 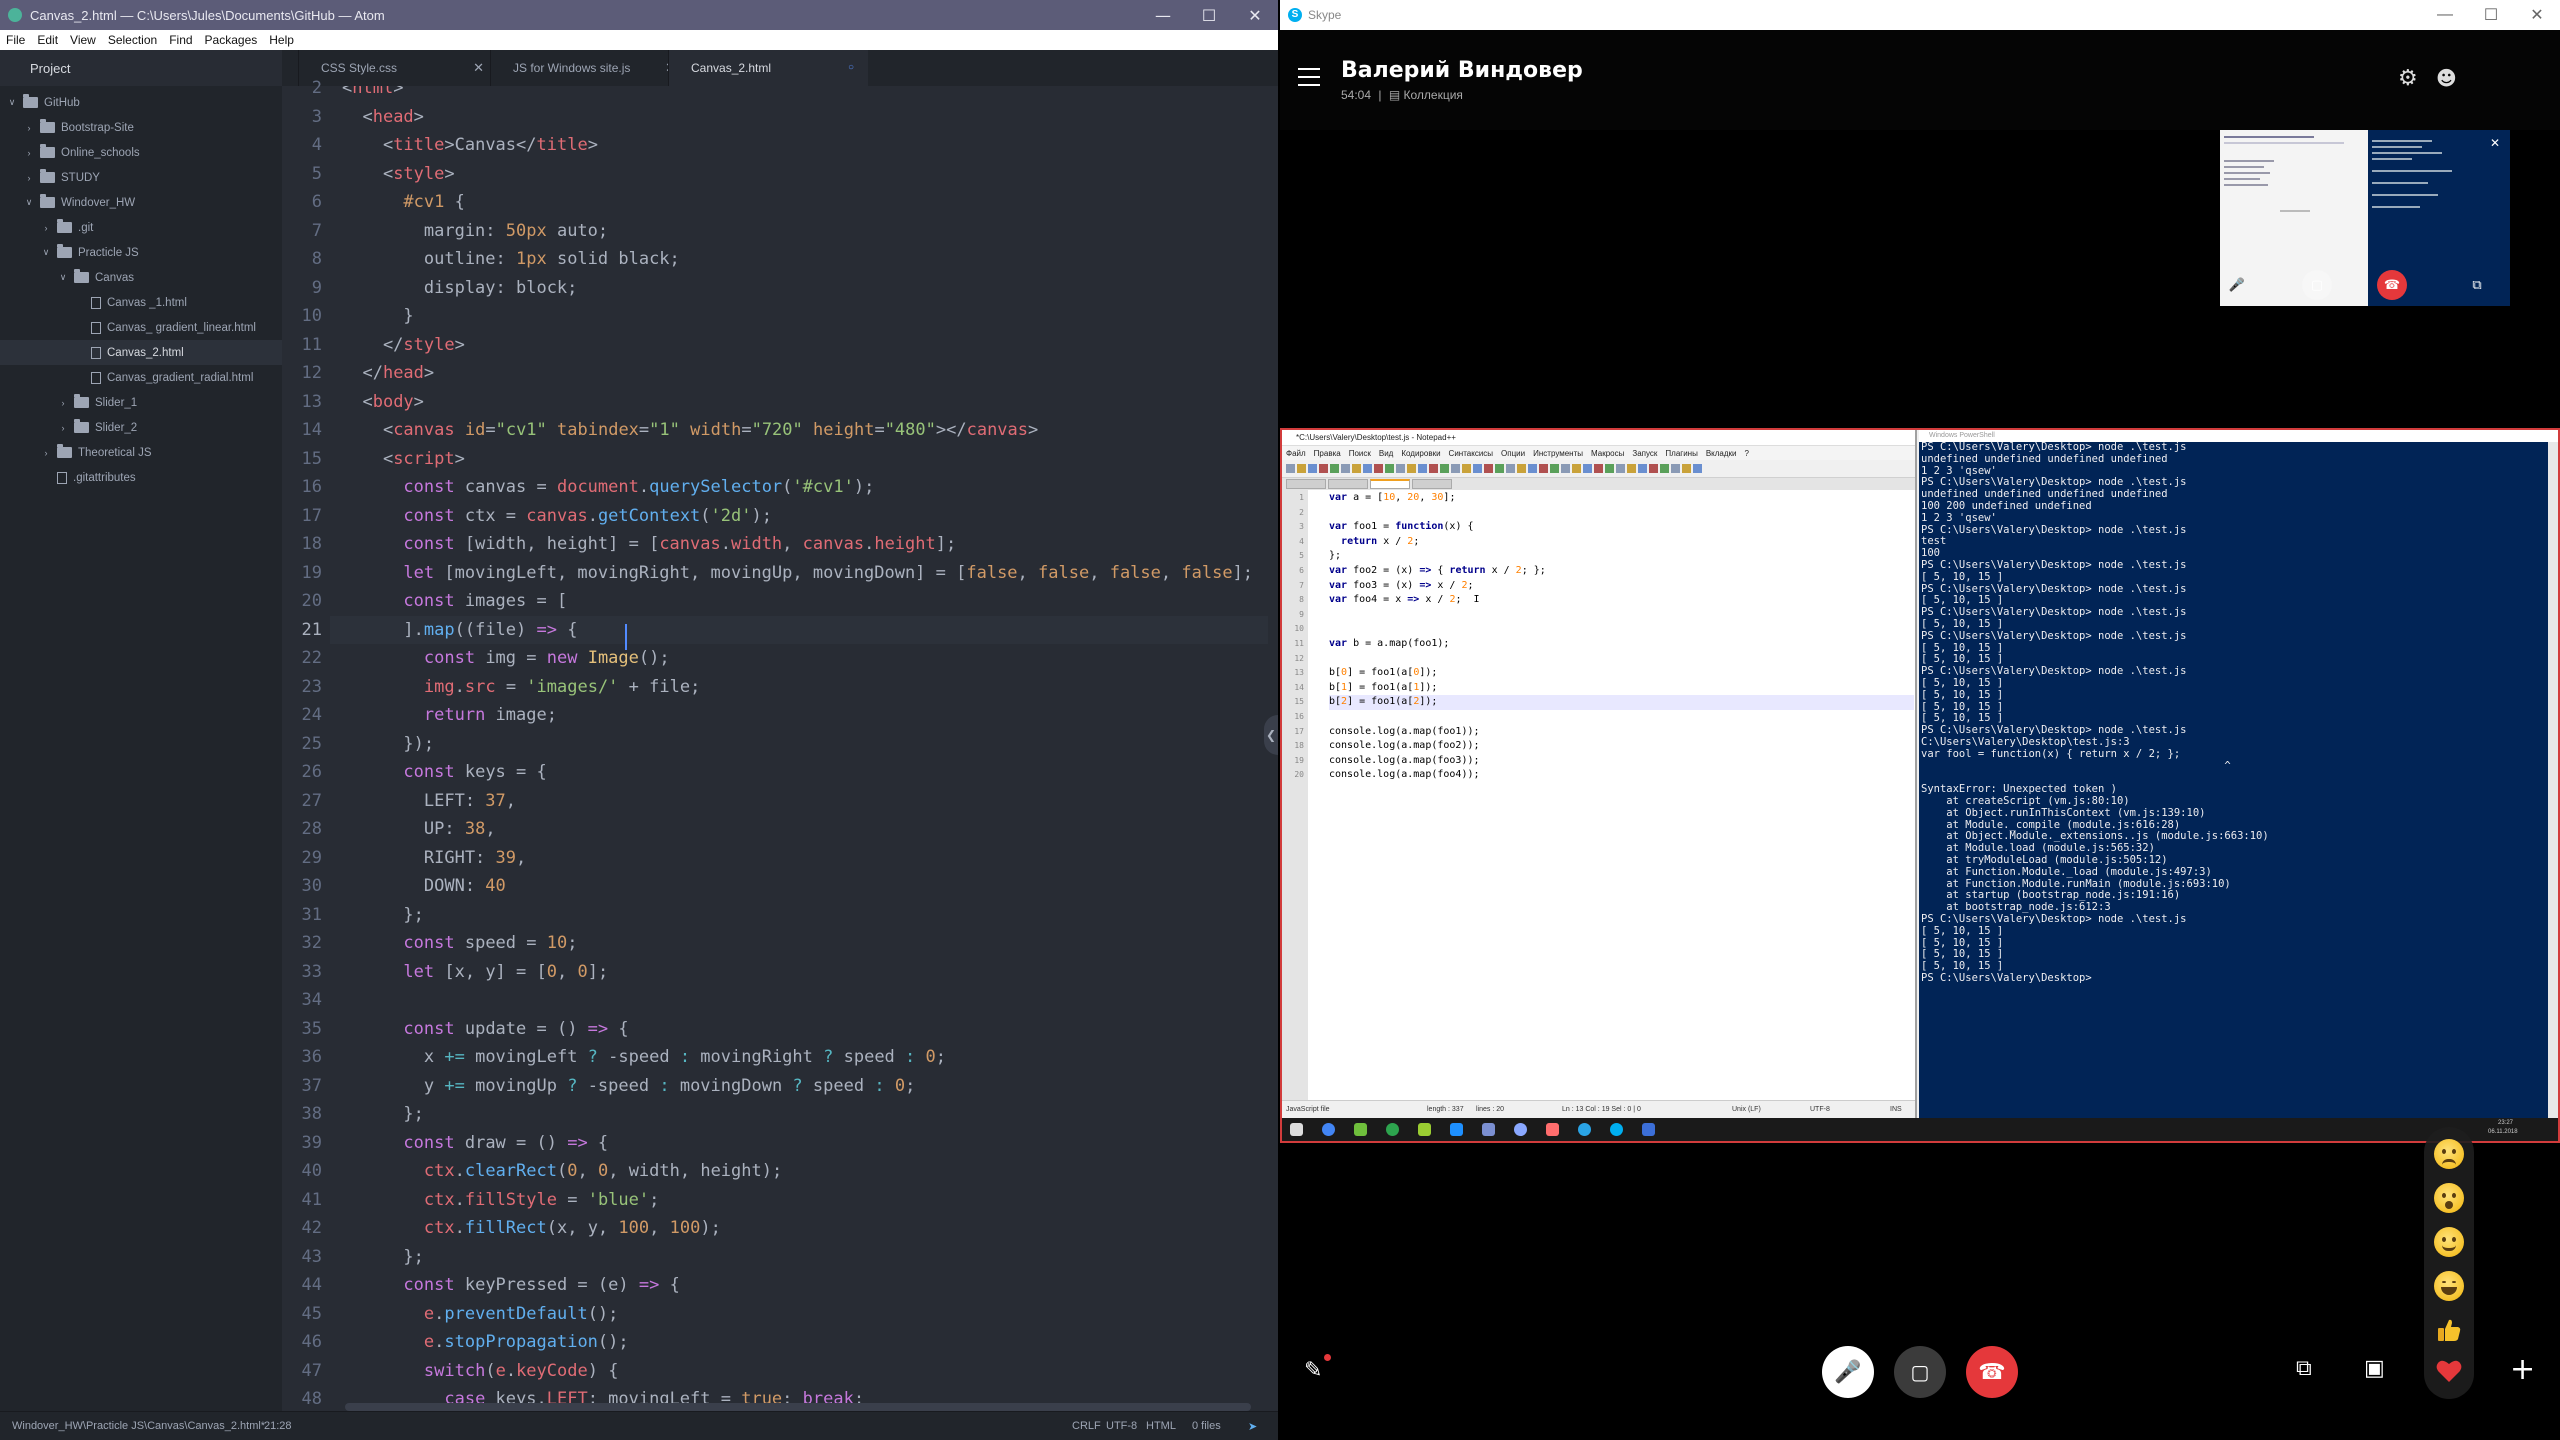 What do you see at coordinates (799, 858) in the screenshot?
I see `code-line: RIGHT: 39,` at bounding box center [799, 858].